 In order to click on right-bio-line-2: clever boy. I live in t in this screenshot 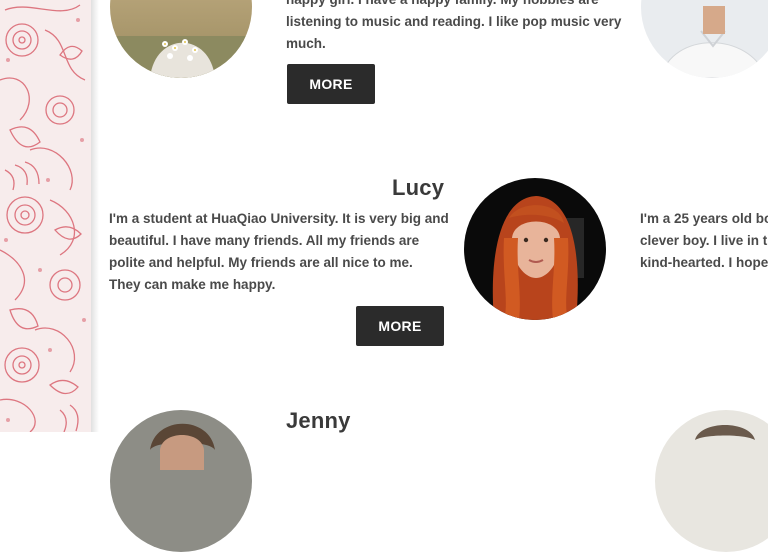, I will do `click(704, 240)`.